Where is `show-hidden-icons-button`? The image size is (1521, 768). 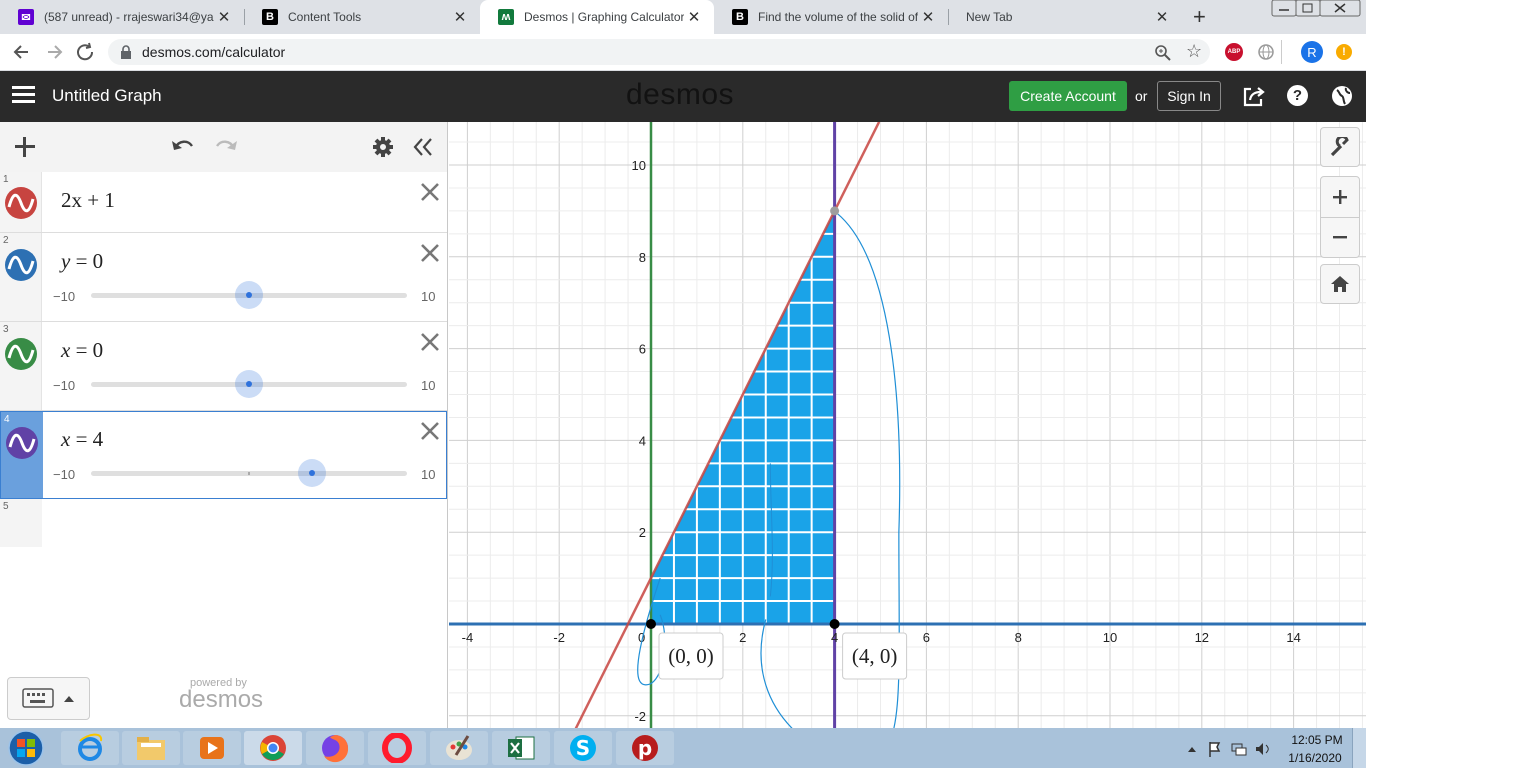 show-hidden-icons-button is located at coordinates (1192, 749).